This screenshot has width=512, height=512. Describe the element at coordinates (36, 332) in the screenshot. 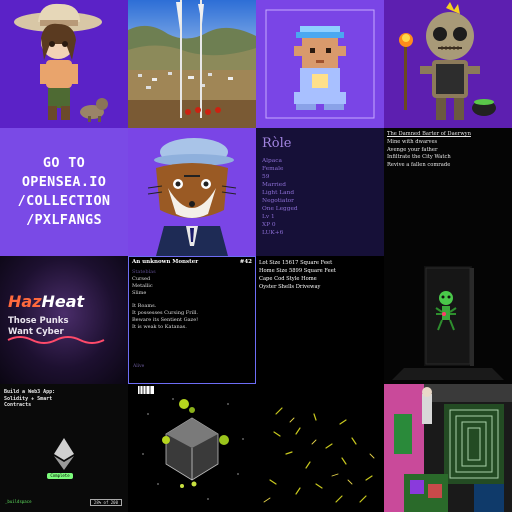

I see `hazheat-subtitle-line: Want Cyber` at that location.